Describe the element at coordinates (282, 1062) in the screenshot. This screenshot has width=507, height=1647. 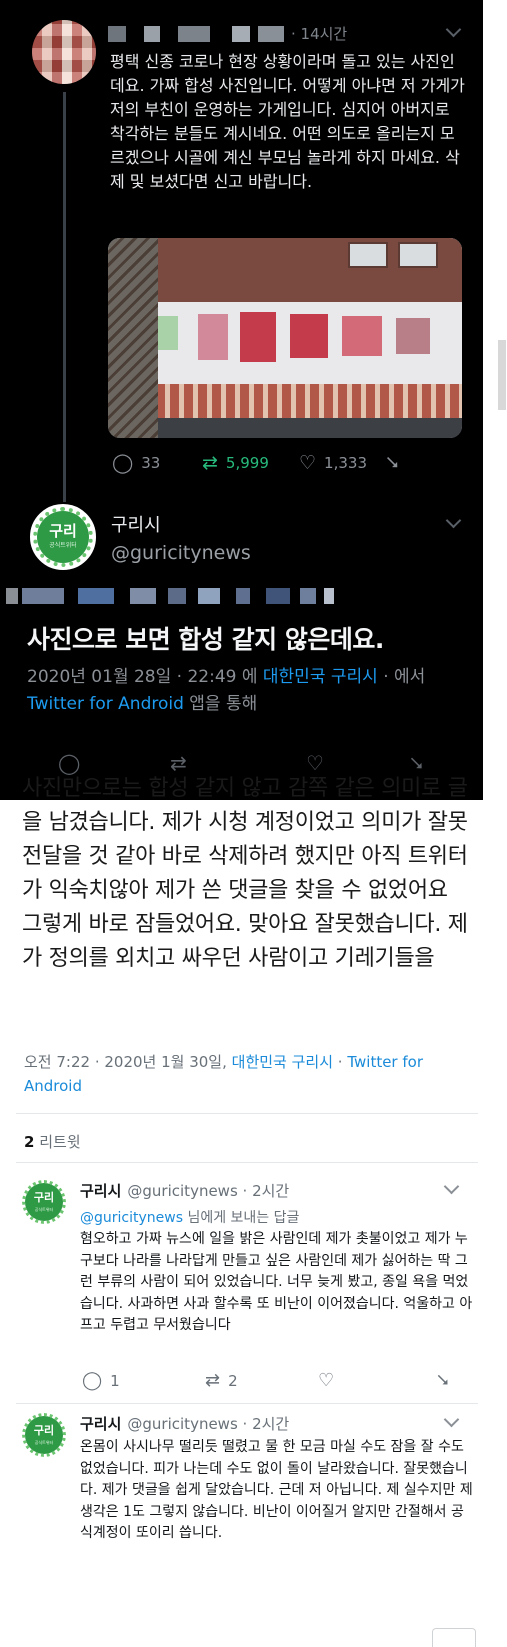
I see `followup-location-link: 대한민국 구리시` at that location.